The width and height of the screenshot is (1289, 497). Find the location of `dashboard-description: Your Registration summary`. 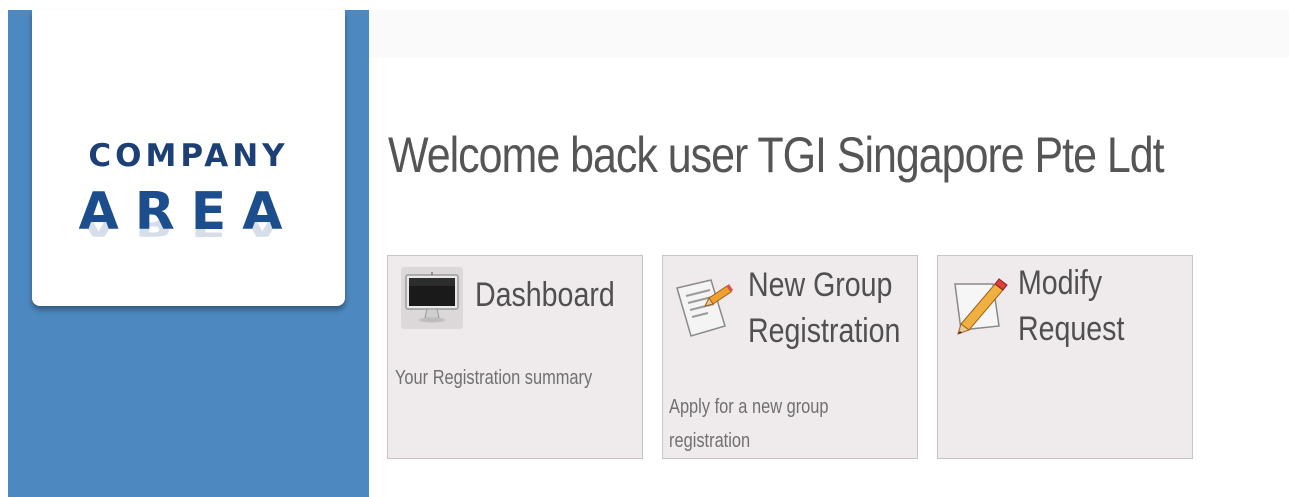

dashboard-description: Your Registration summary is located at coordinates (494, 378).